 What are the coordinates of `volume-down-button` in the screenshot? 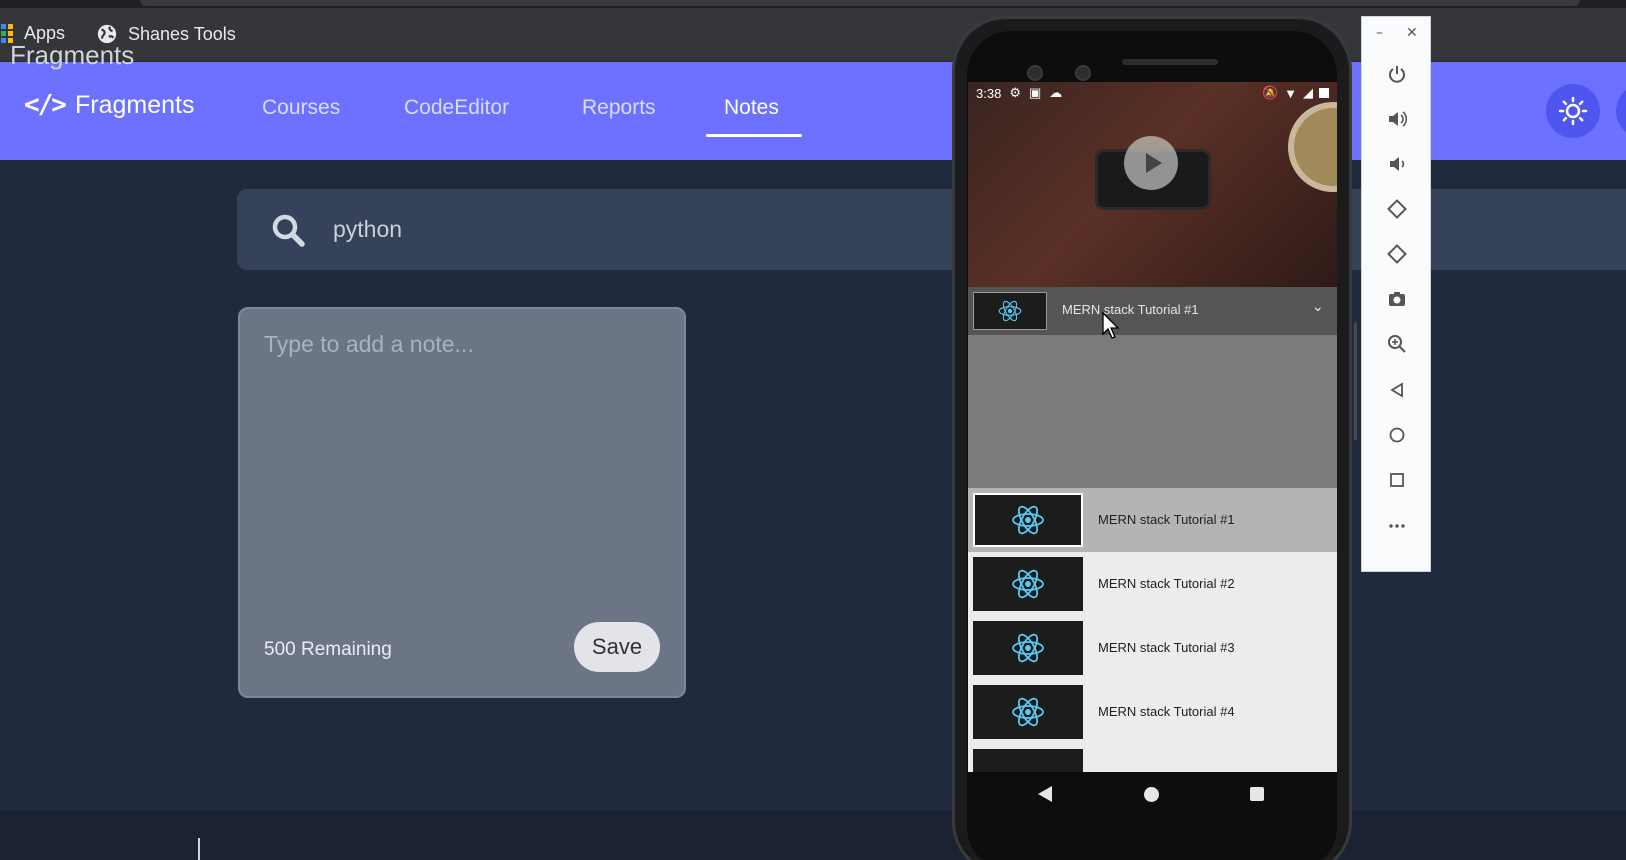 It's located at (1397, 164).